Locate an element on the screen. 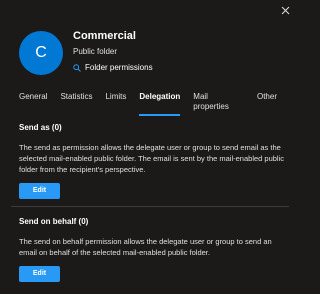 This screenshot has height=294, width=320. folder-type-label: Public folder is located at coordinates (95, 51).